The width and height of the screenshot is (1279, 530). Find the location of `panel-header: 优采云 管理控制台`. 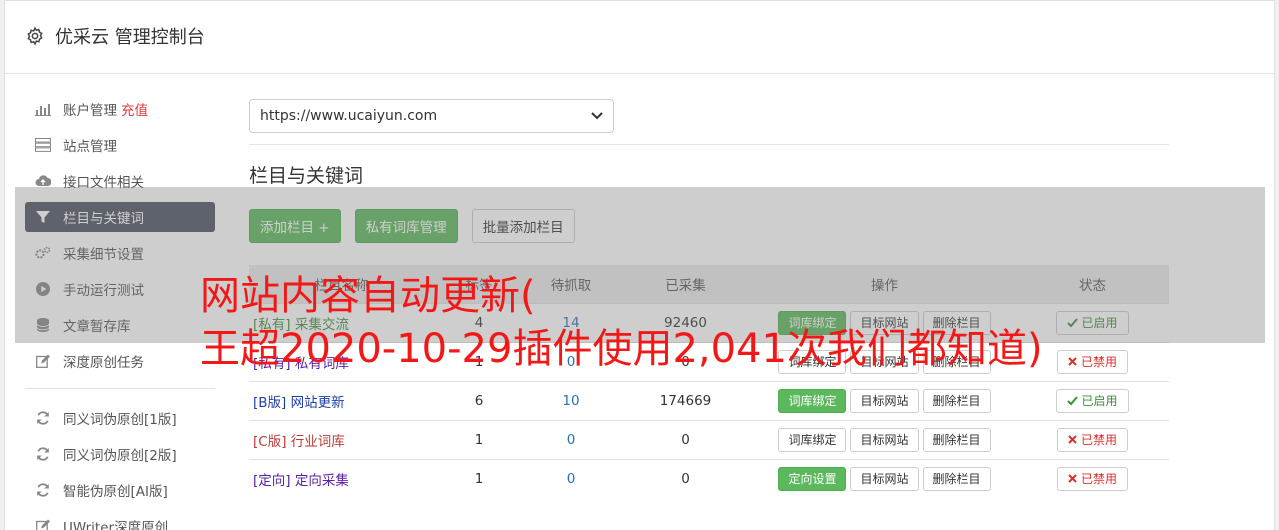

panel-header: 优采云 管理控制台 is located at coordinates (639, 37).